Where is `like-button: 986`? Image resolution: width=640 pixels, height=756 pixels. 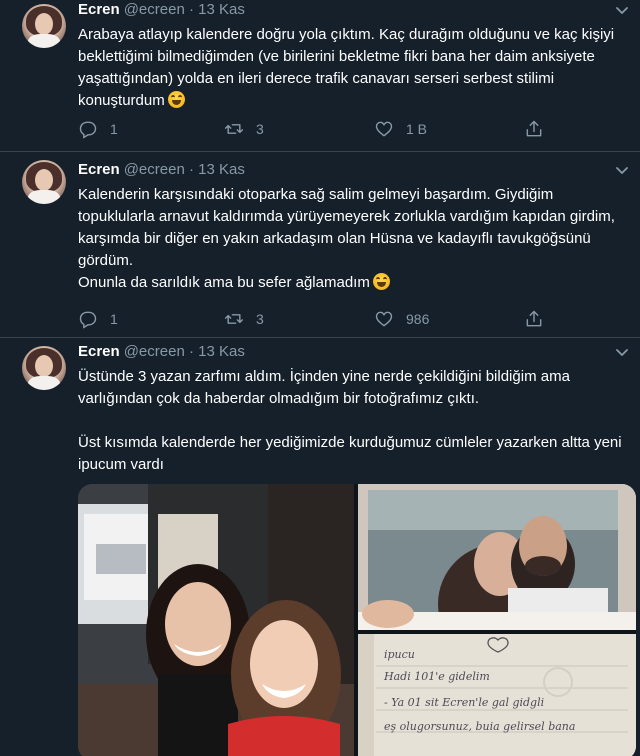
like-button: 986 is located at coordinates (401, 319).